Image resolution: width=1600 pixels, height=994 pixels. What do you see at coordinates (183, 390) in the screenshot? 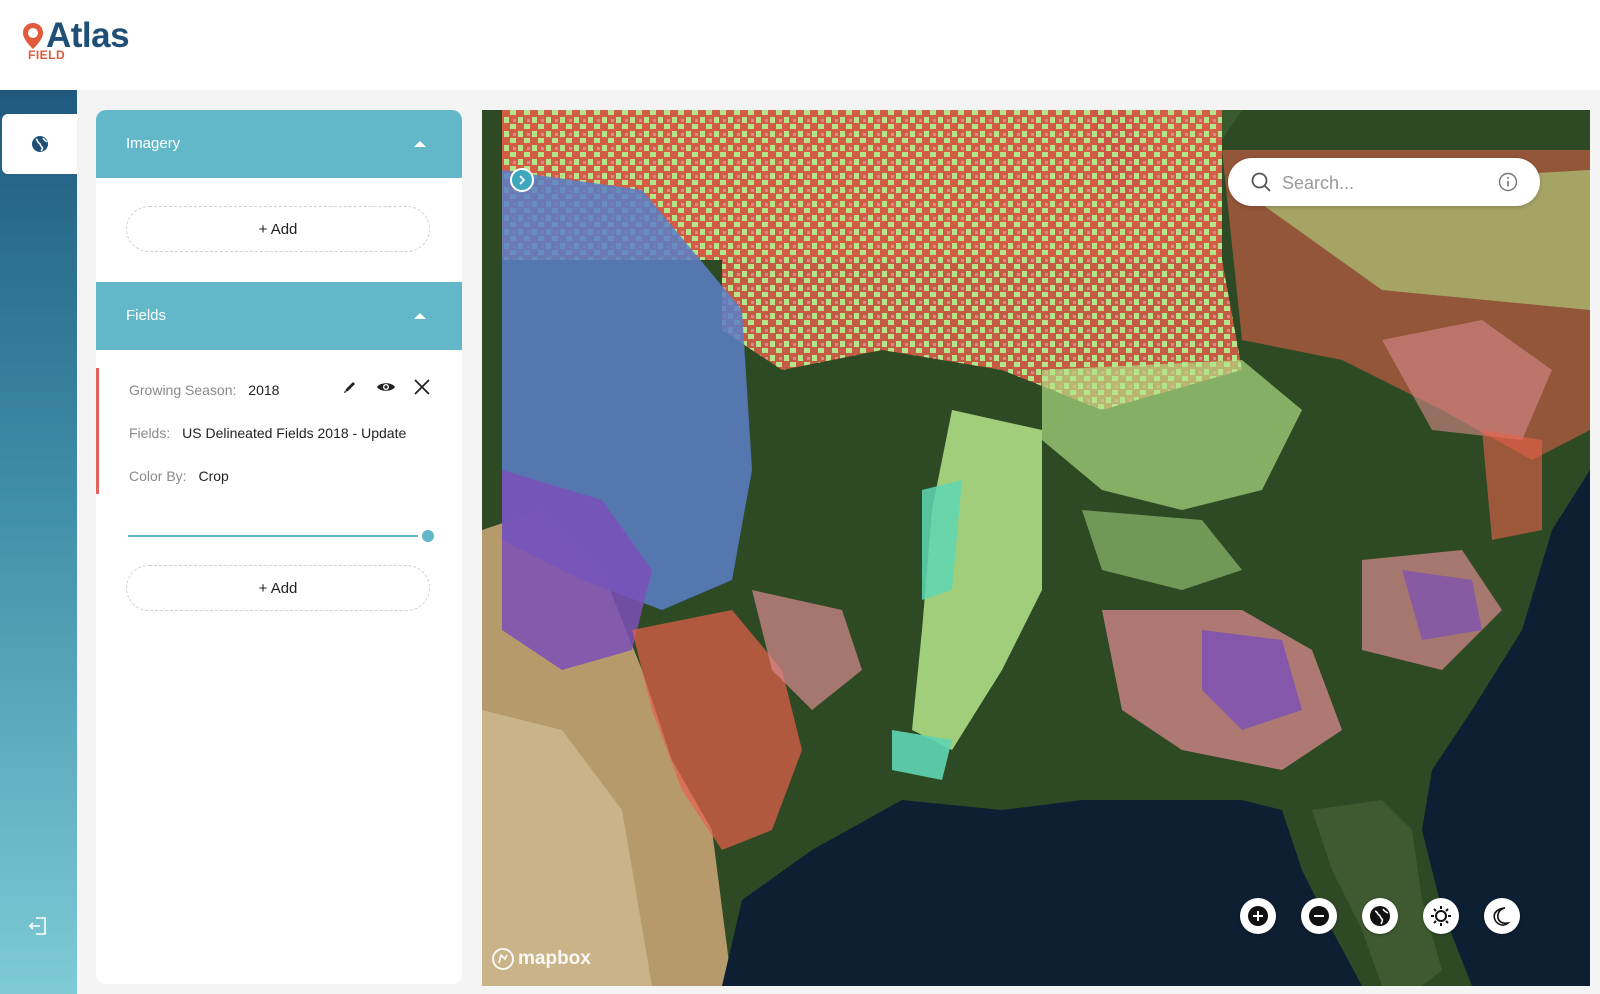
I see `growing-season-label: Growing Season:` at bounding box center [183, 390].